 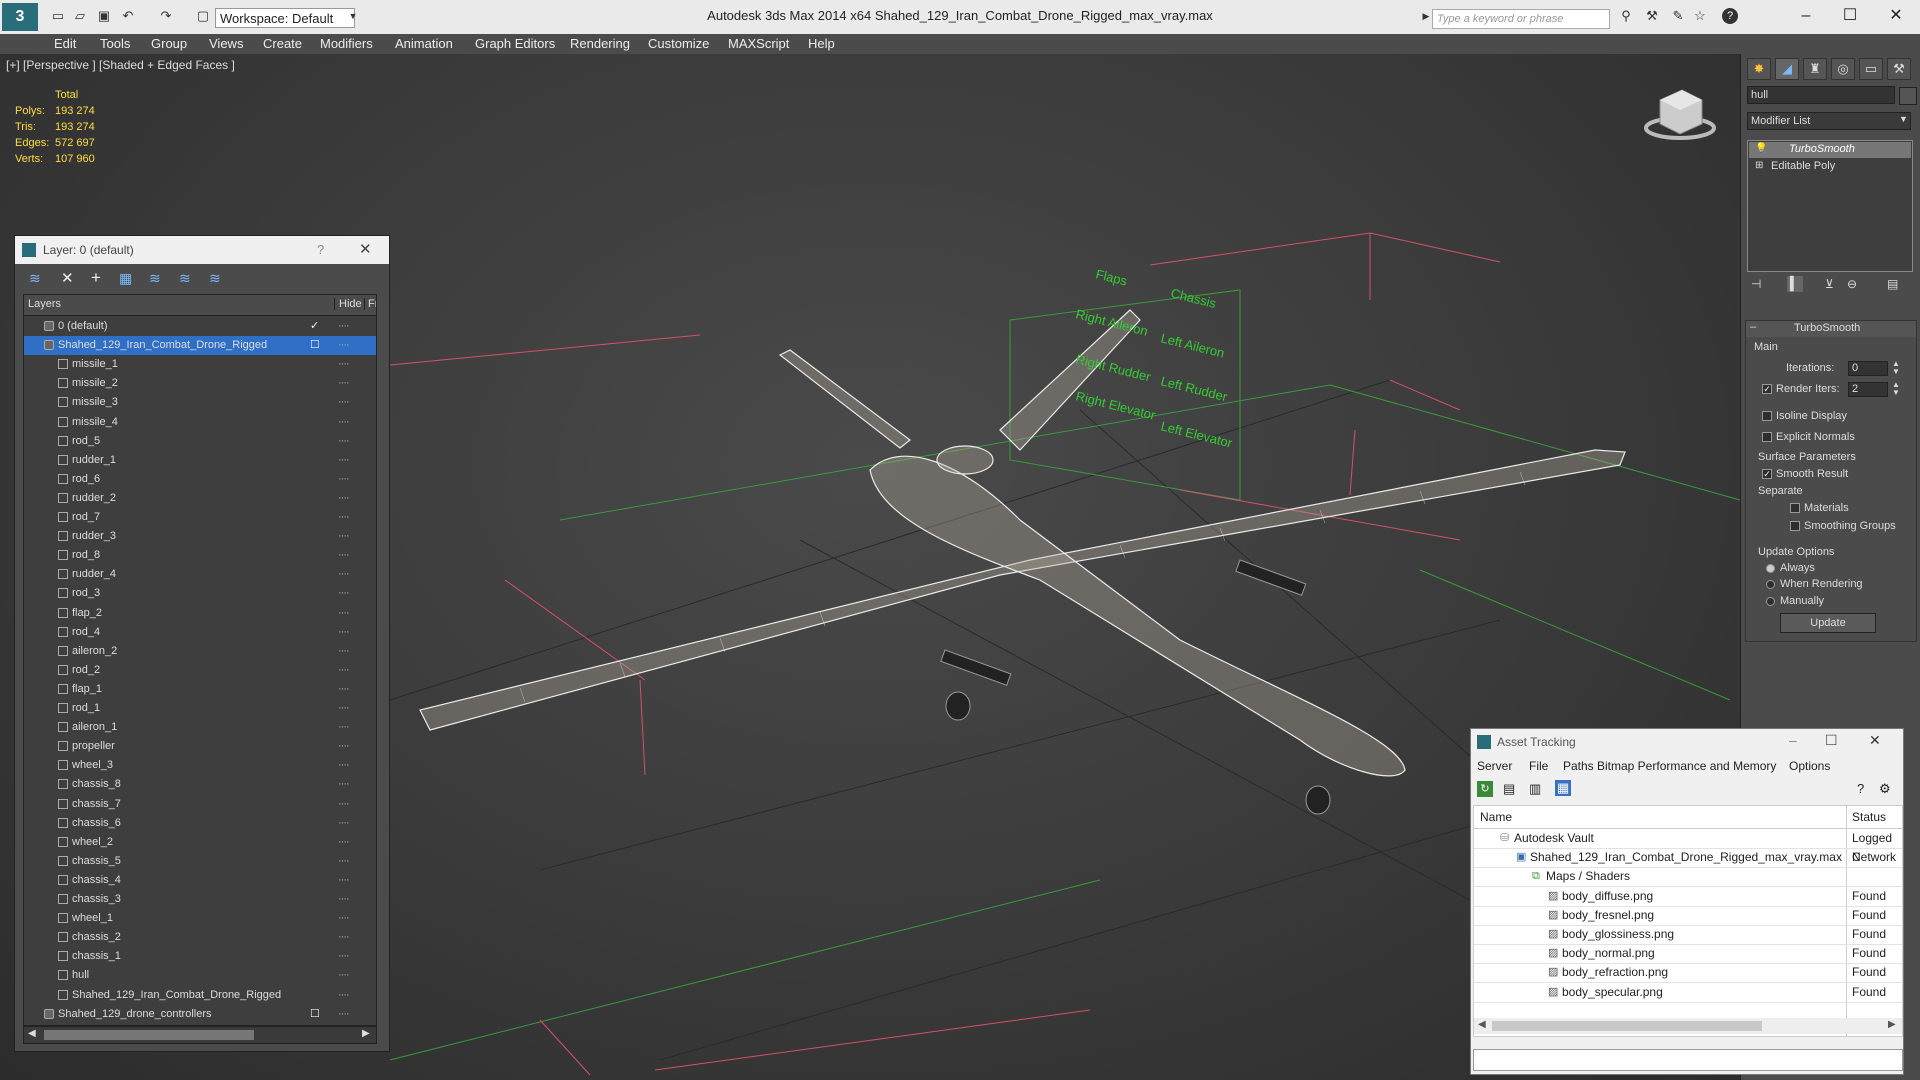 What do you see at coordinates (314, 326) in the screenshot?
I see `active-layer-check-icon: ✓` at bounding box center [314, 326].